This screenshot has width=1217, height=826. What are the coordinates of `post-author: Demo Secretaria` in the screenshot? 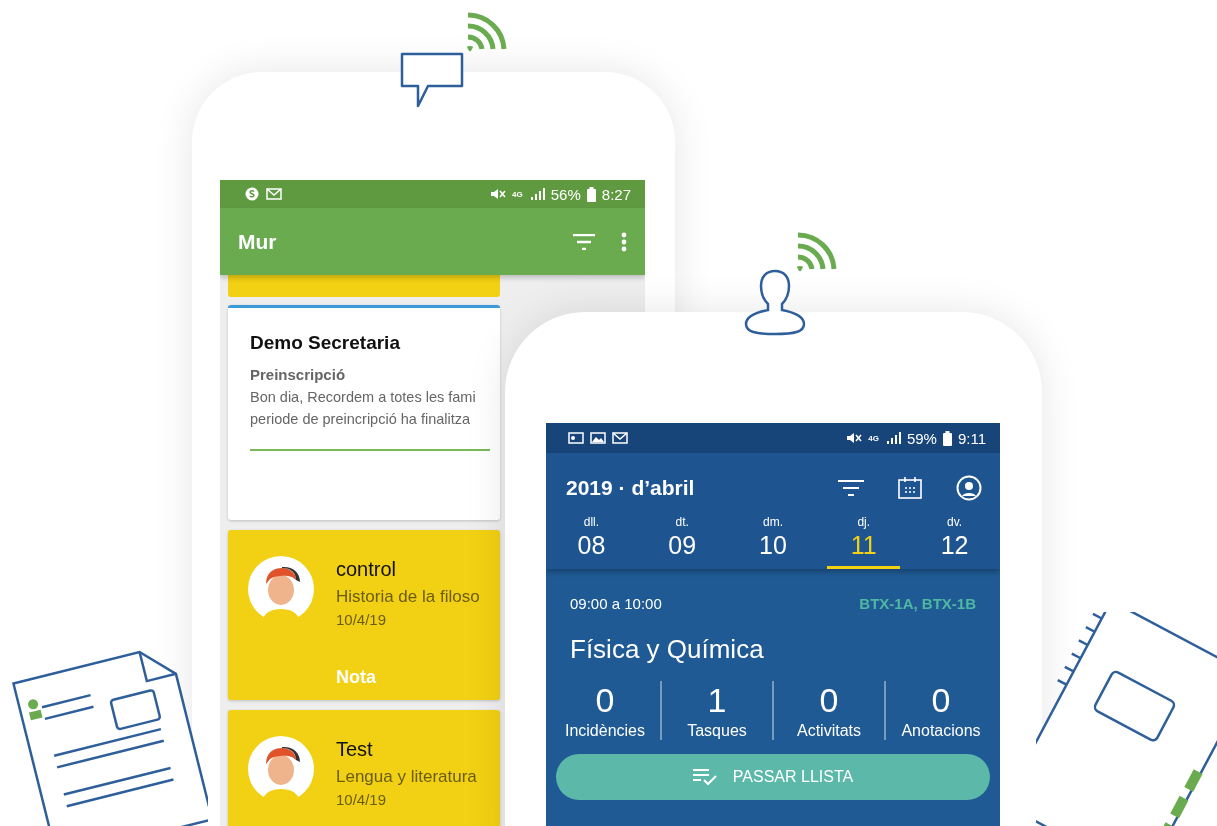 It's located at (325, 343).